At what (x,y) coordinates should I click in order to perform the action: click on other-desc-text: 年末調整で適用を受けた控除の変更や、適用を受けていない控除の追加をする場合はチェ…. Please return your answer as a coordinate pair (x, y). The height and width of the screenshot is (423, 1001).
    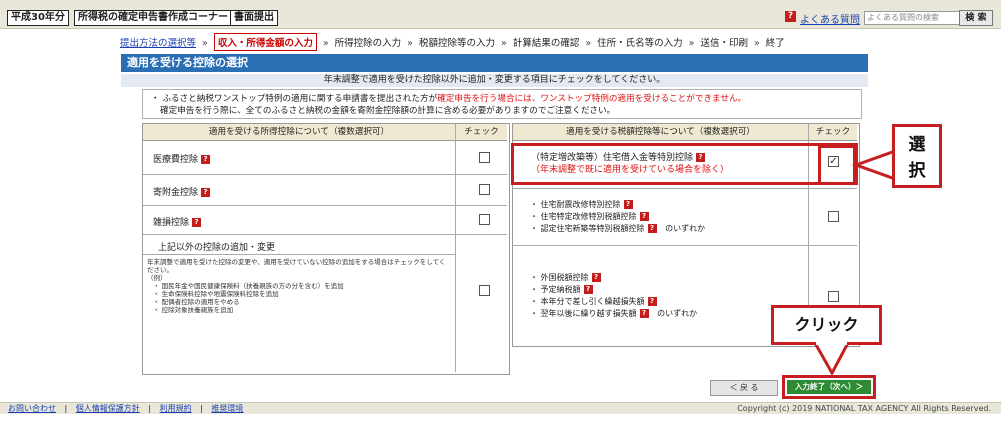
    Looking at the image, I should click on (296, 266).